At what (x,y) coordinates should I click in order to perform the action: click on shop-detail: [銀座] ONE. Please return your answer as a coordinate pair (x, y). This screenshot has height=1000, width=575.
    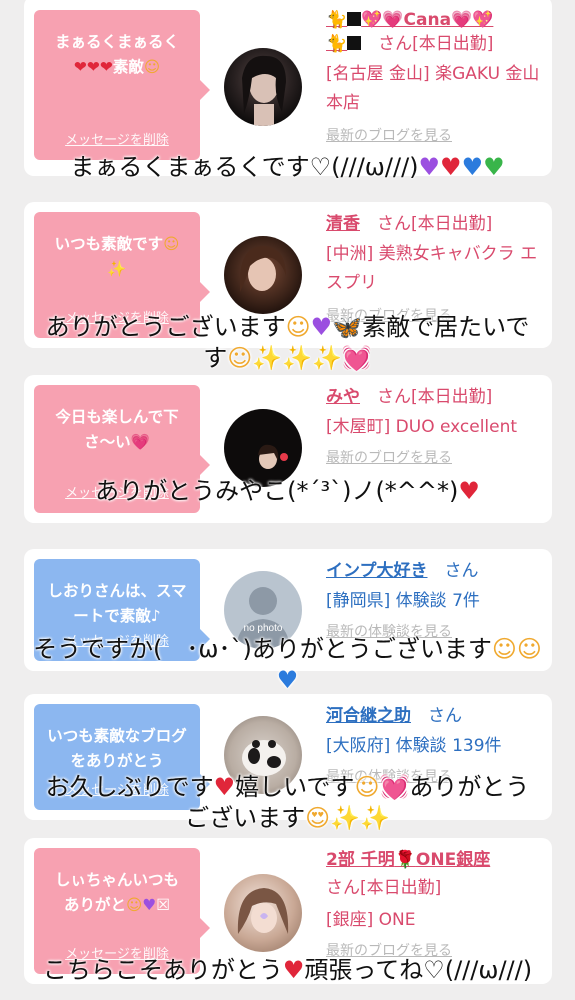
    Looking at the image, I should click on (436, 920).